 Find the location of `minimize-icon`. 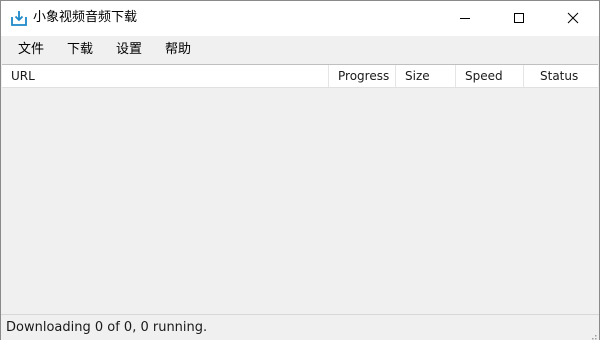

minimize-icon is located at coordinates (465, 18).